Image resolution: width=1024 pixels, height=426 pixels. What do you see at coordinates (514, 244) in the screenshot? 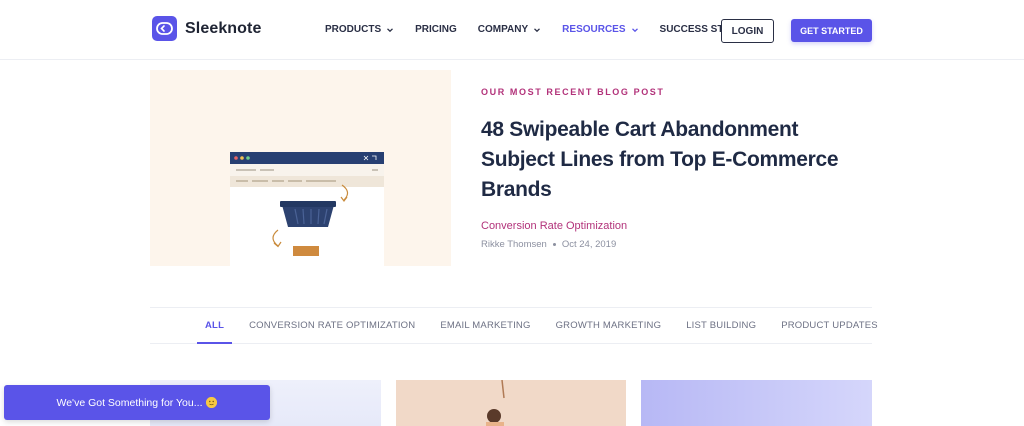
I see `post-author: Rikke Thomsen` at bounding box center [514, 244].